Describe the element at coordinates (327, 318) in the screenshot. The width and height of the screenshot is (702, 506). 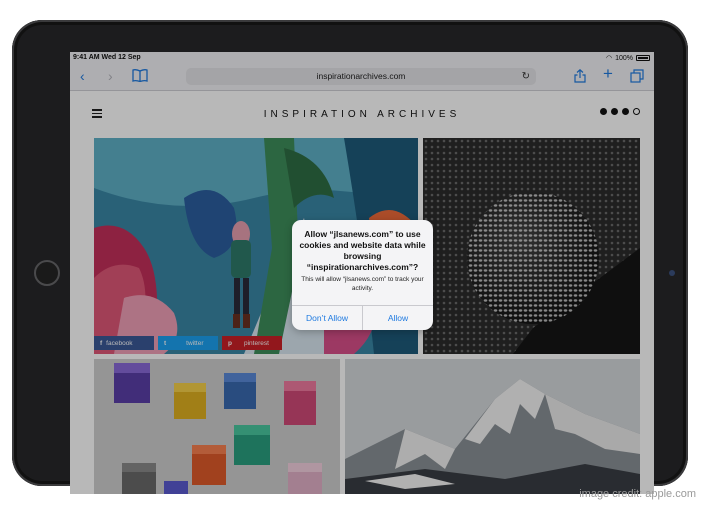
I see `dont-allow-button: Don’t Allow` at that location.